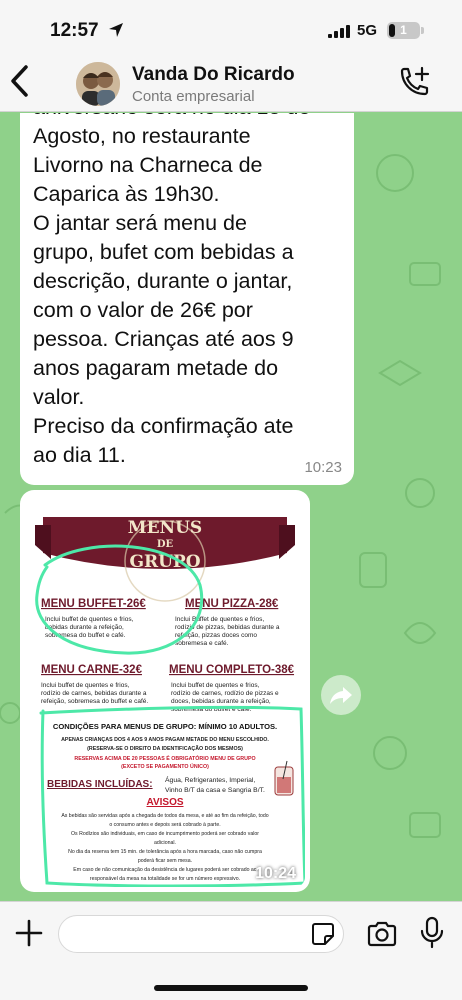  I want to click on battery-tip, so click(422, 30).